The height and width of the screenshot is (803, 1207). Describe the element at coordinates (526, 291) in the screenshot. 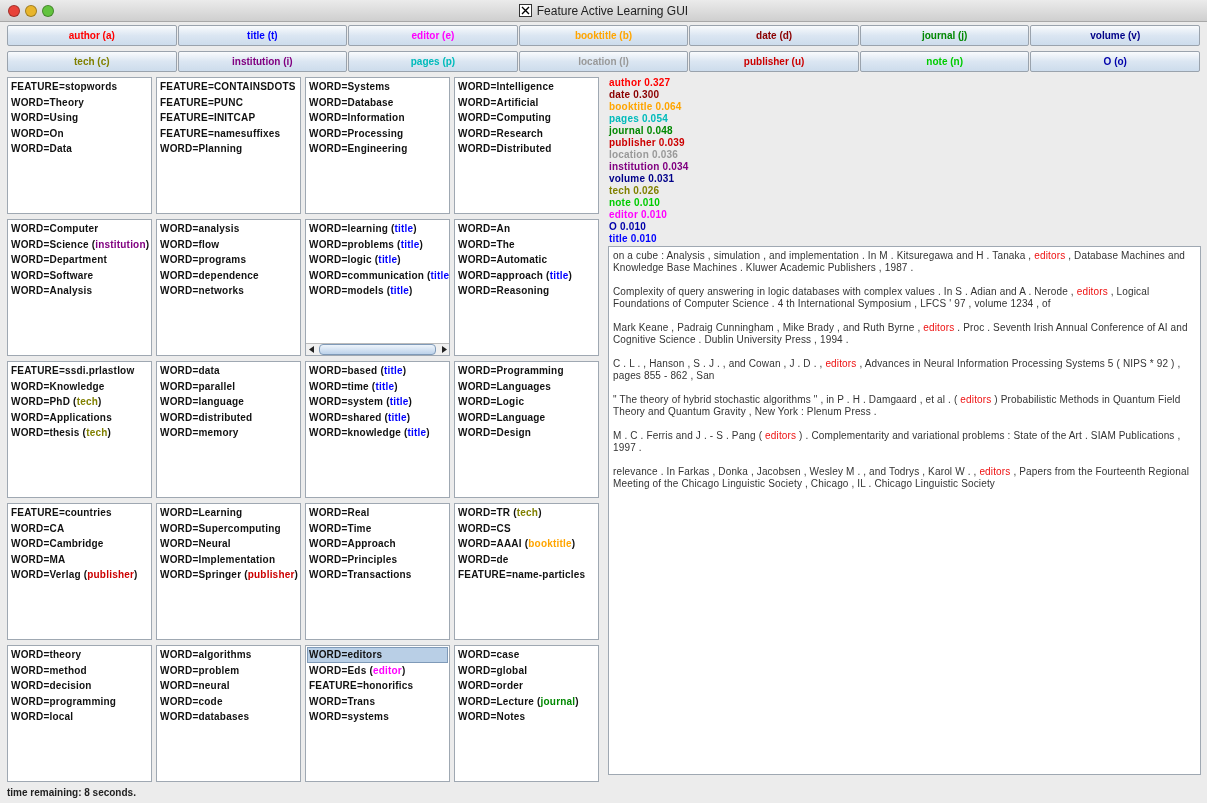

I see `feature-item: WORD=Reasoning` at that location.